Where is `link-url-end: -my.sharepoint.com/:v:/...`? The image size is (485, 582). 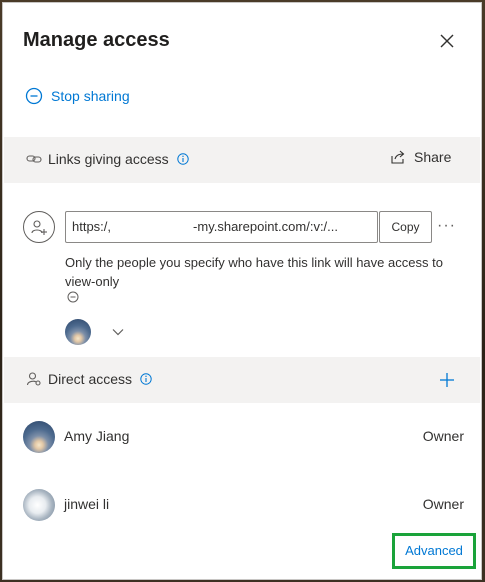 link-url-end: -my.sharepoint.com/:v:/... is located at coordinates (265, 226).